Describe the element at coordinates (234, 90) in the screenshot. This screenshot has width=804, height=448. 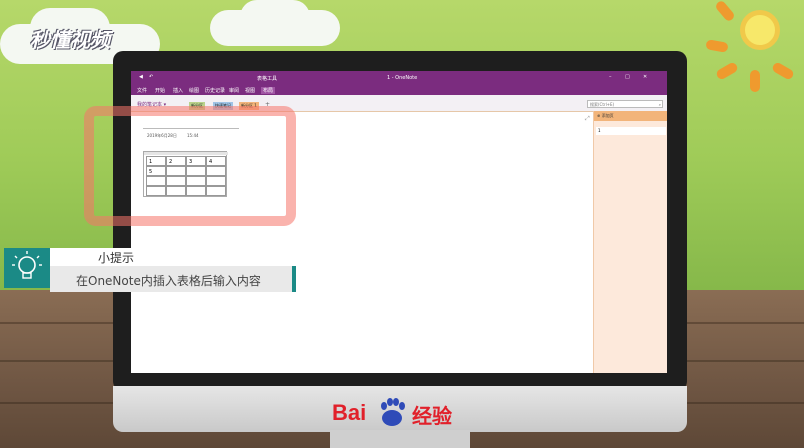
I see `tab-review: 审阅` at that location.